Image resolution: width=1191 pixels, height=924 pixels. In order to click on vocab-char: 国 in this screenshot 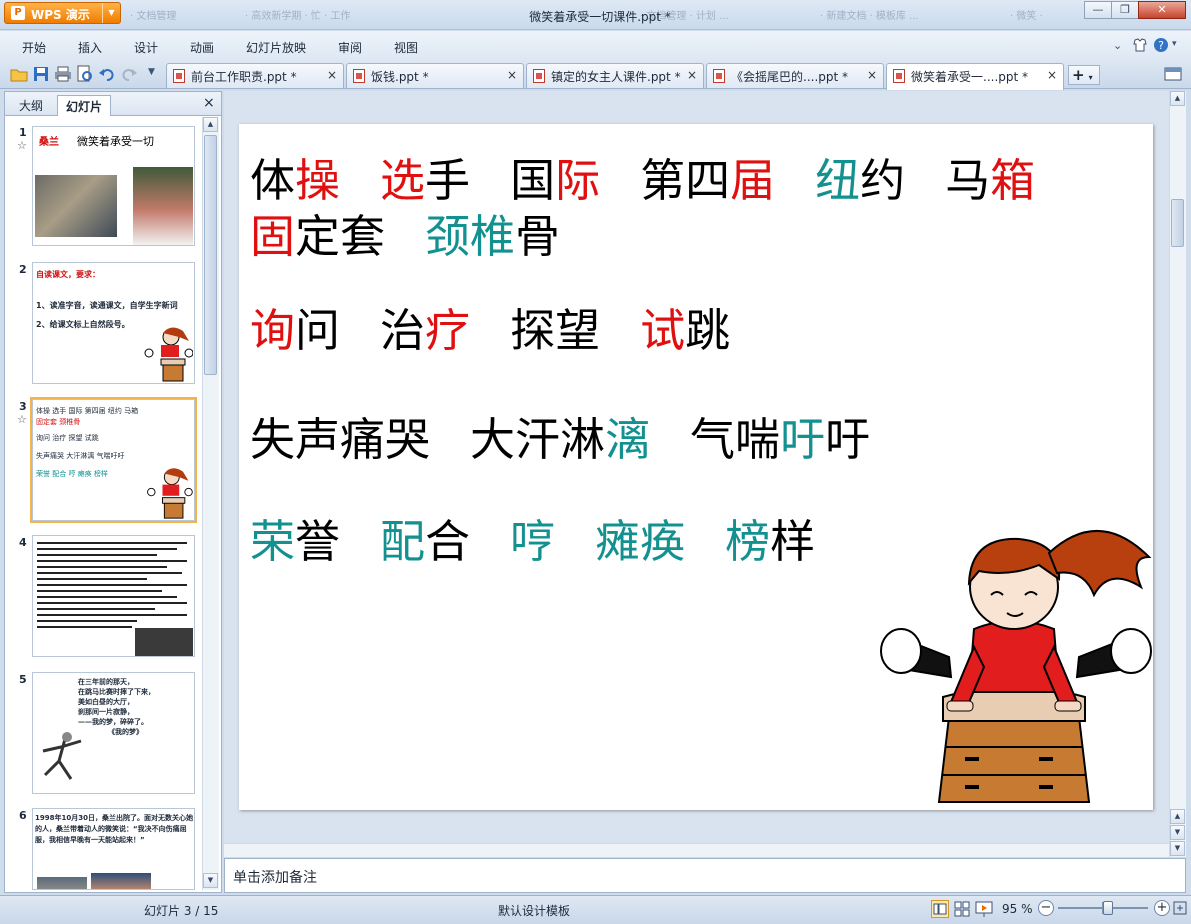, I will do `click(533, 180)`.